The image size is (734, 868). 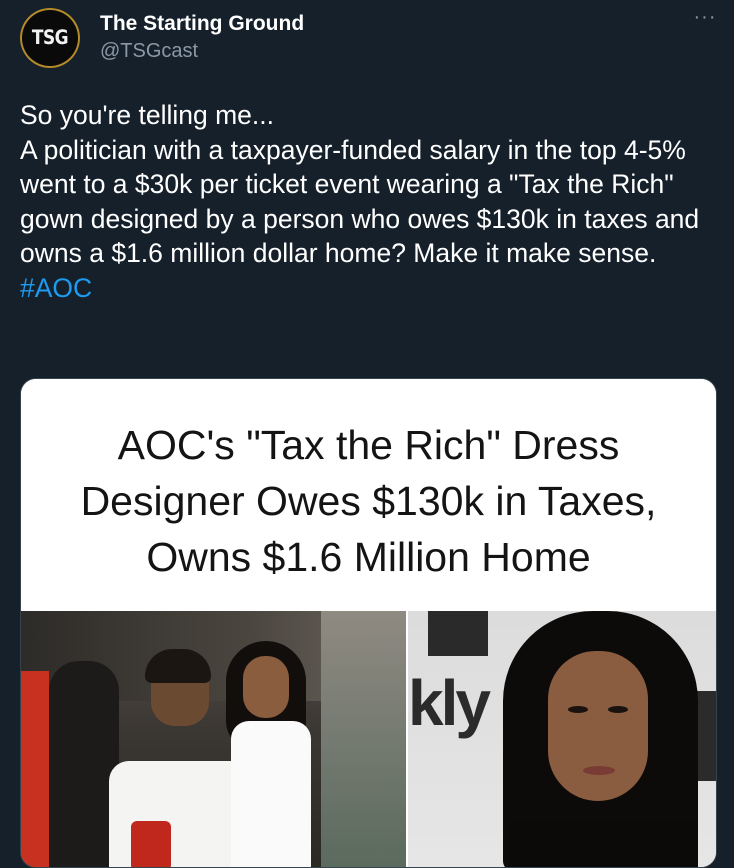 What do you see at coordinates (370, 39) in the screenshot?
I see `tweet-header: TSG The Starting Ground @TSGcast ···` at bounding box center [370, 39].